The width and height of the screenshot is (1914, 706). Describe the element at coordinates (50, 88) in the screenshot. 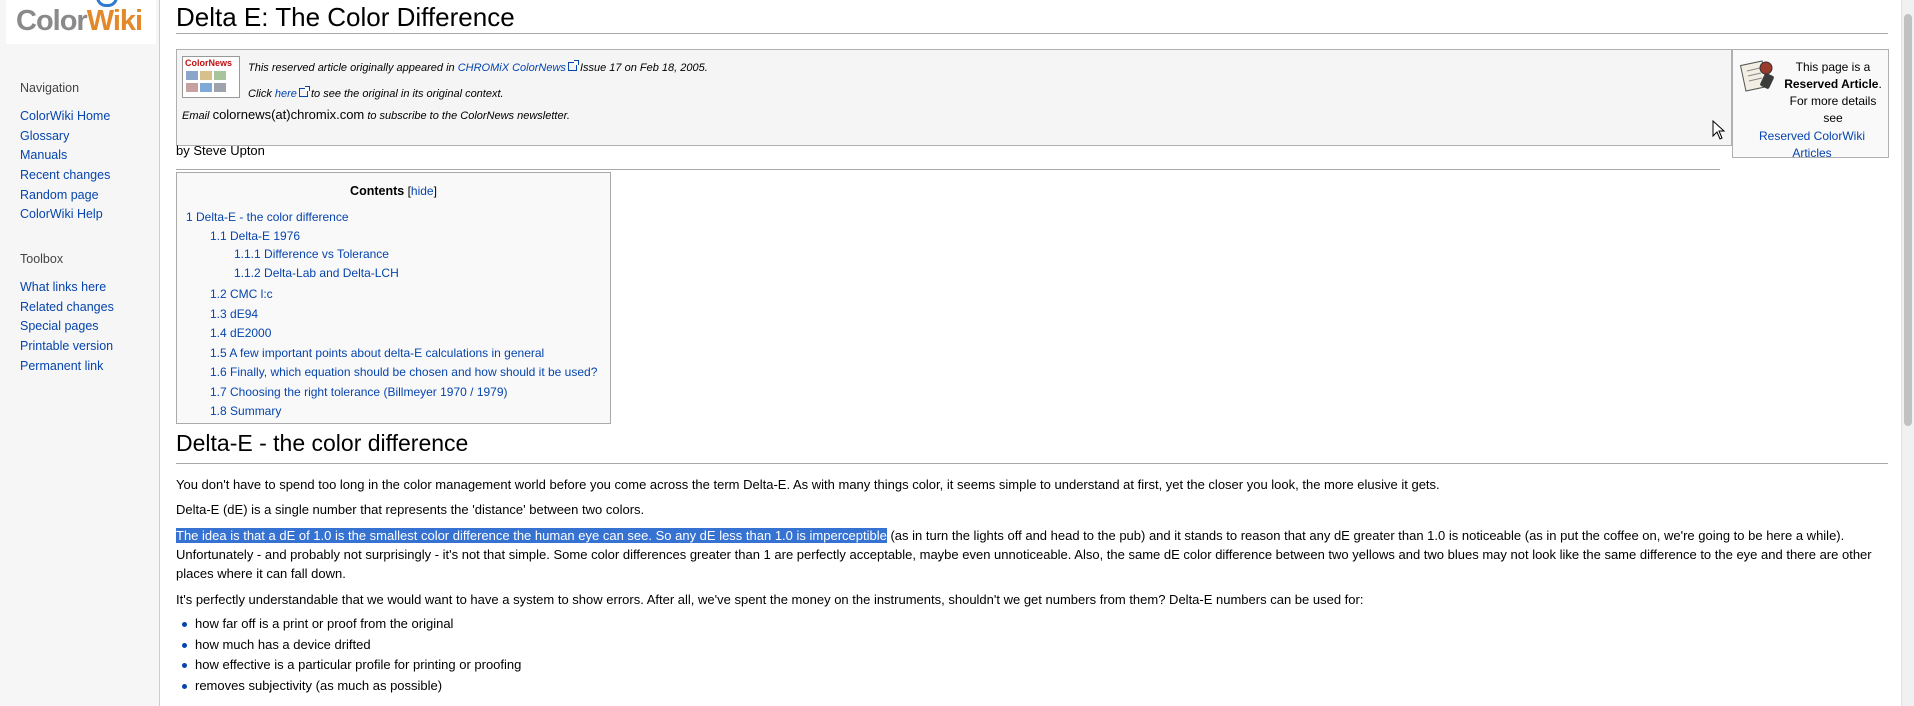

I see `navigation-heading: Navigation` at that location.